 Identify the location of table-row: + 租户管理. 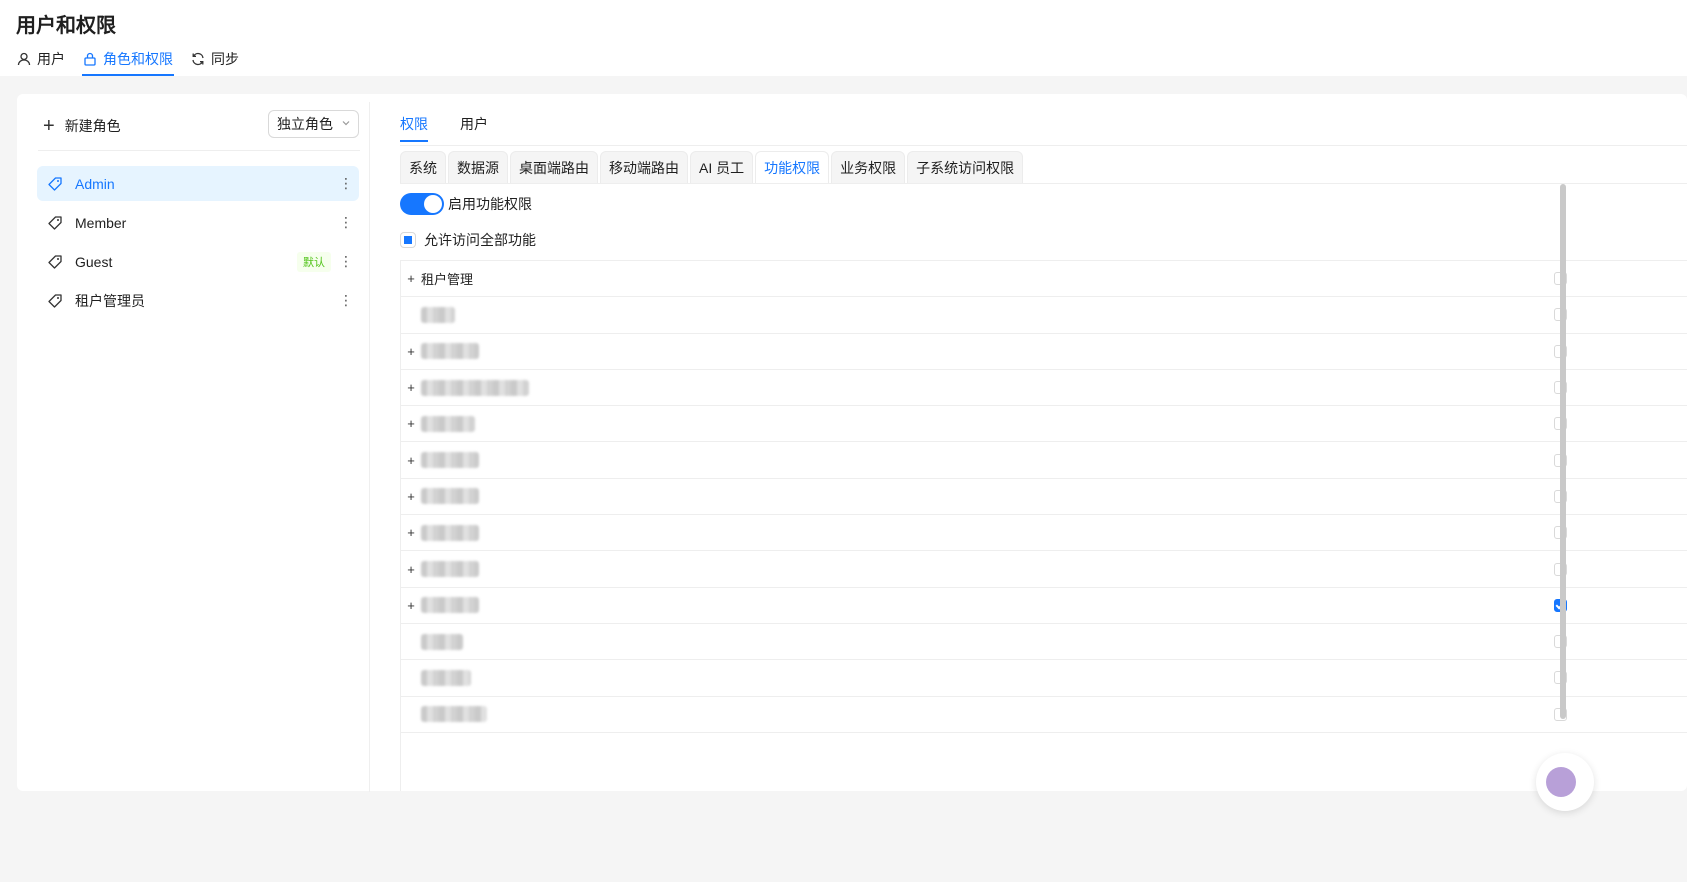
(1044, 279).